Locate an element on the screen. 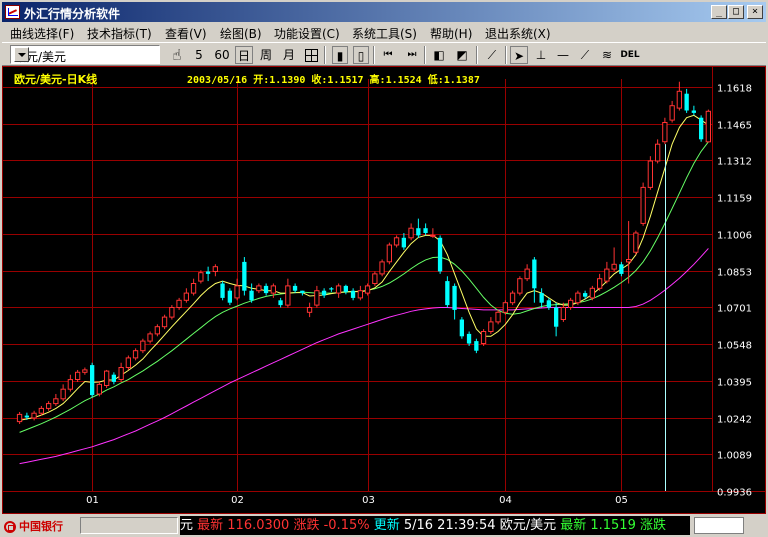 The width and height of the screenshot is (768, 537). delete-drawing-button: DEL is located at coordinates (630, 55).